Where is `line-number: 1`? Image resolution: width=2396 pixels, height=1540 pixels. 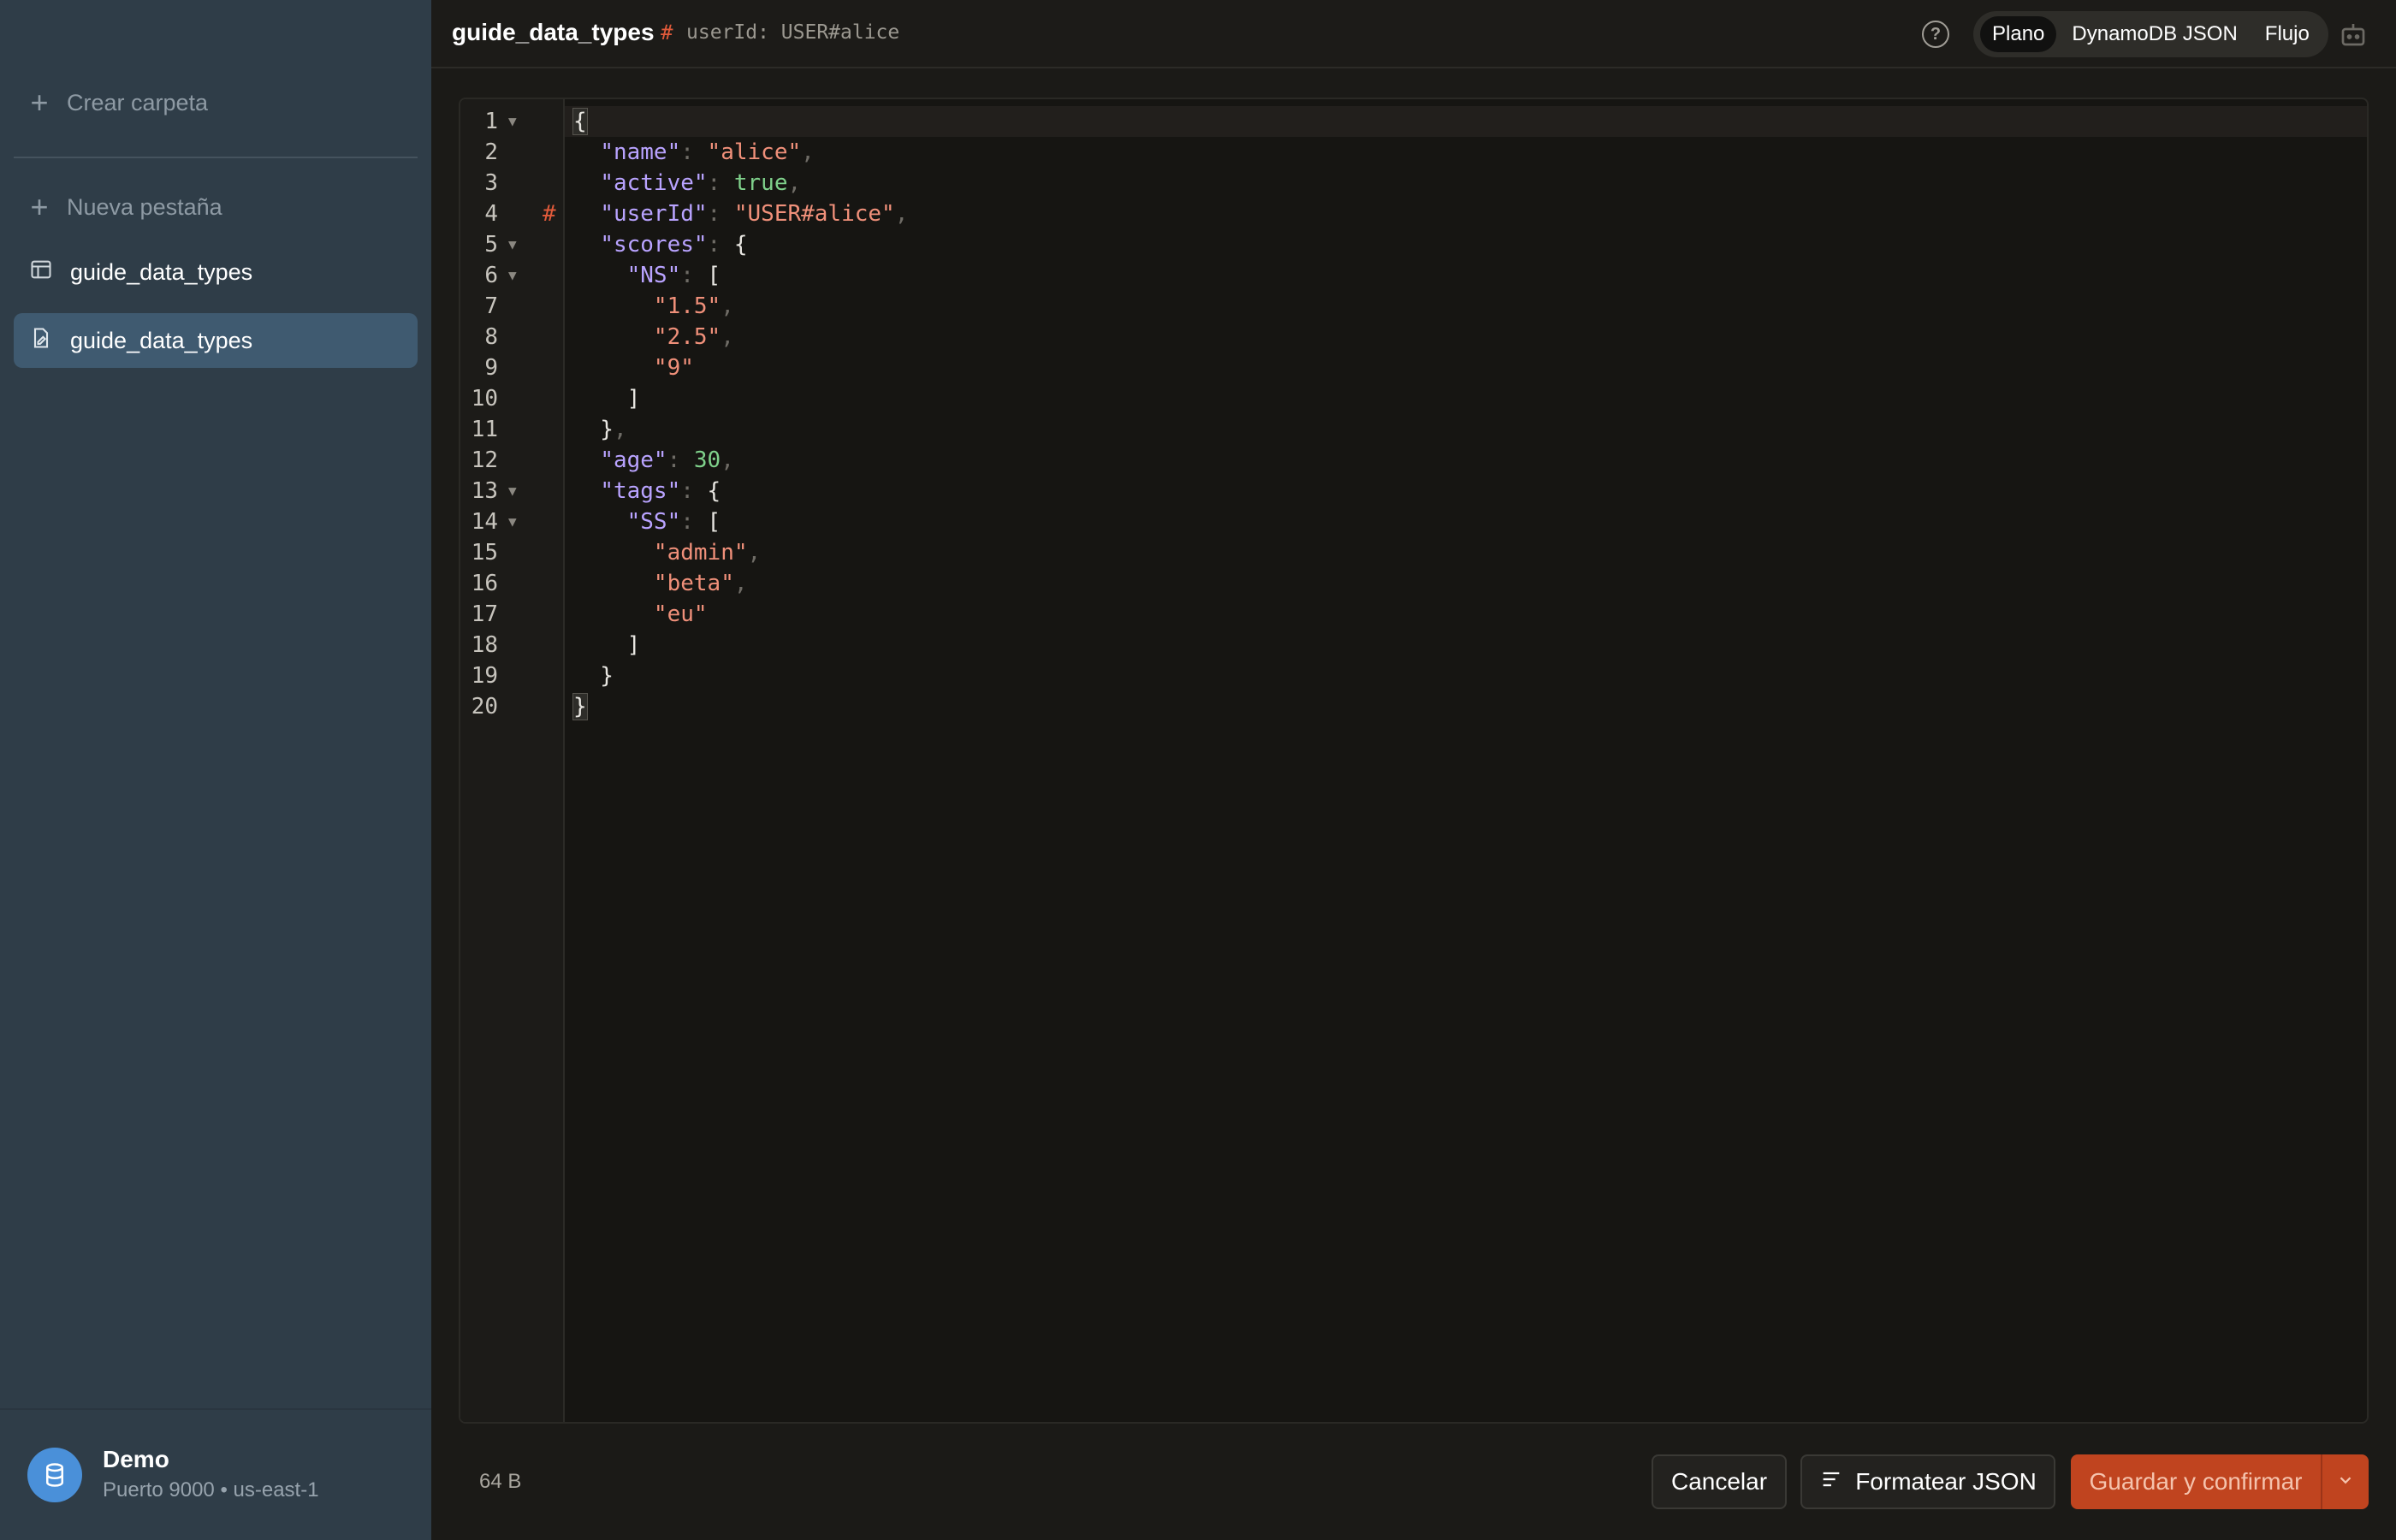 line-number: 1 is located at coordinates (491, 121).